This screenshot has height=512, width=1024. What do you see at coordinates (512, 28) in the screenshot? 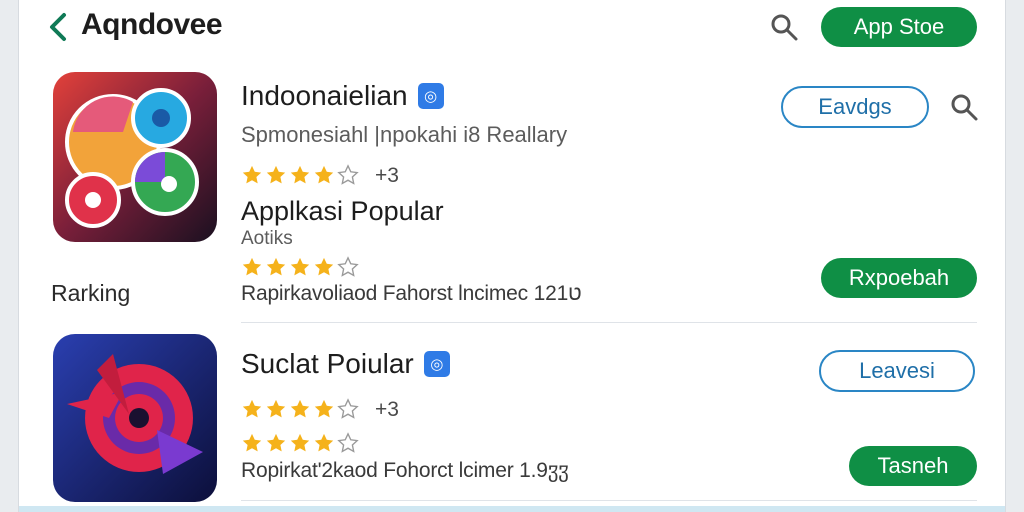
I see `top-bar: Aqndovee App Stoe` at bounding box center [512, 28].